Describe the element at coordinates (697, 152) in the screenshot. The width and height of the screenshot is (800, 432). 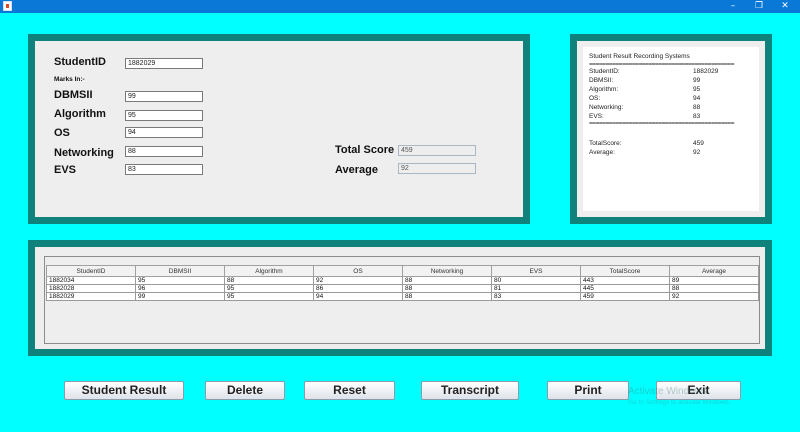
I see `receipt-average-value: 92` at that location.